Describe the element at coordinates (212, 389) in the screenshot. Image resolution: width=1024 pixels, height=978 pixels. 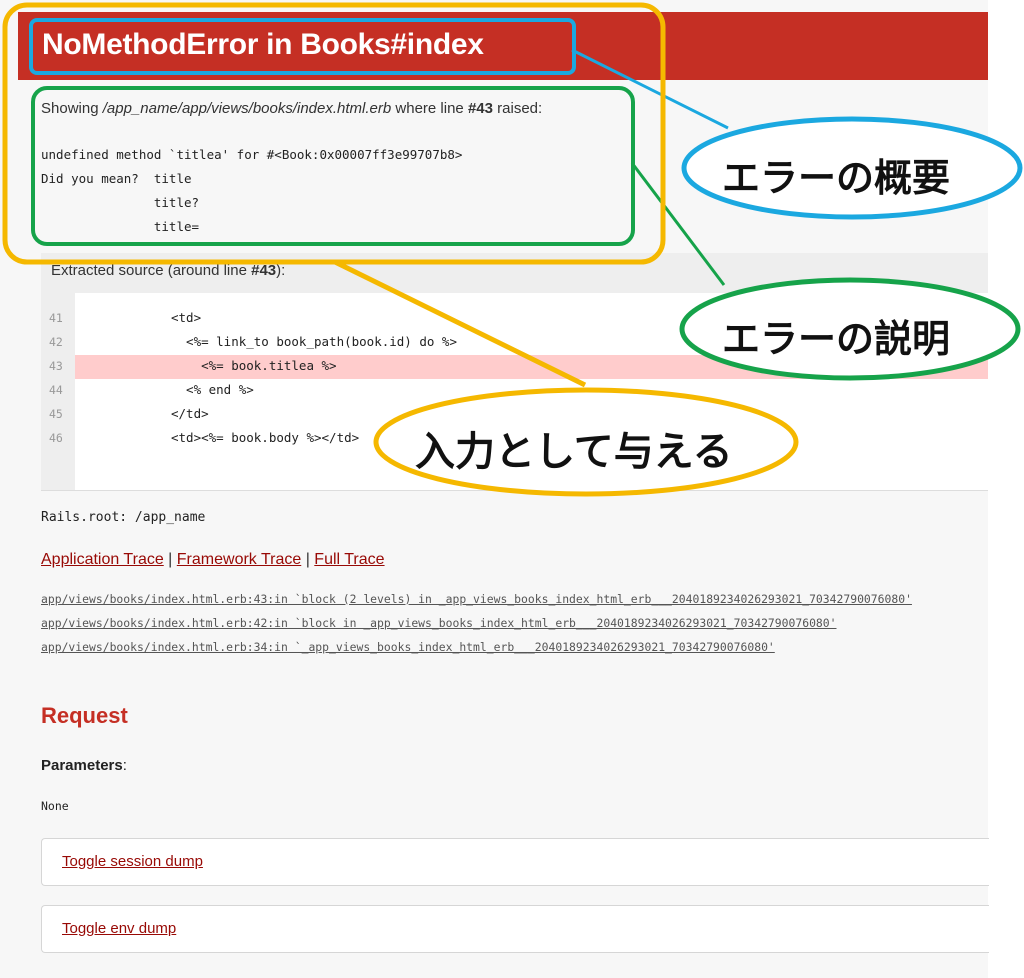
I see `code-line: <% end %>` at that location.